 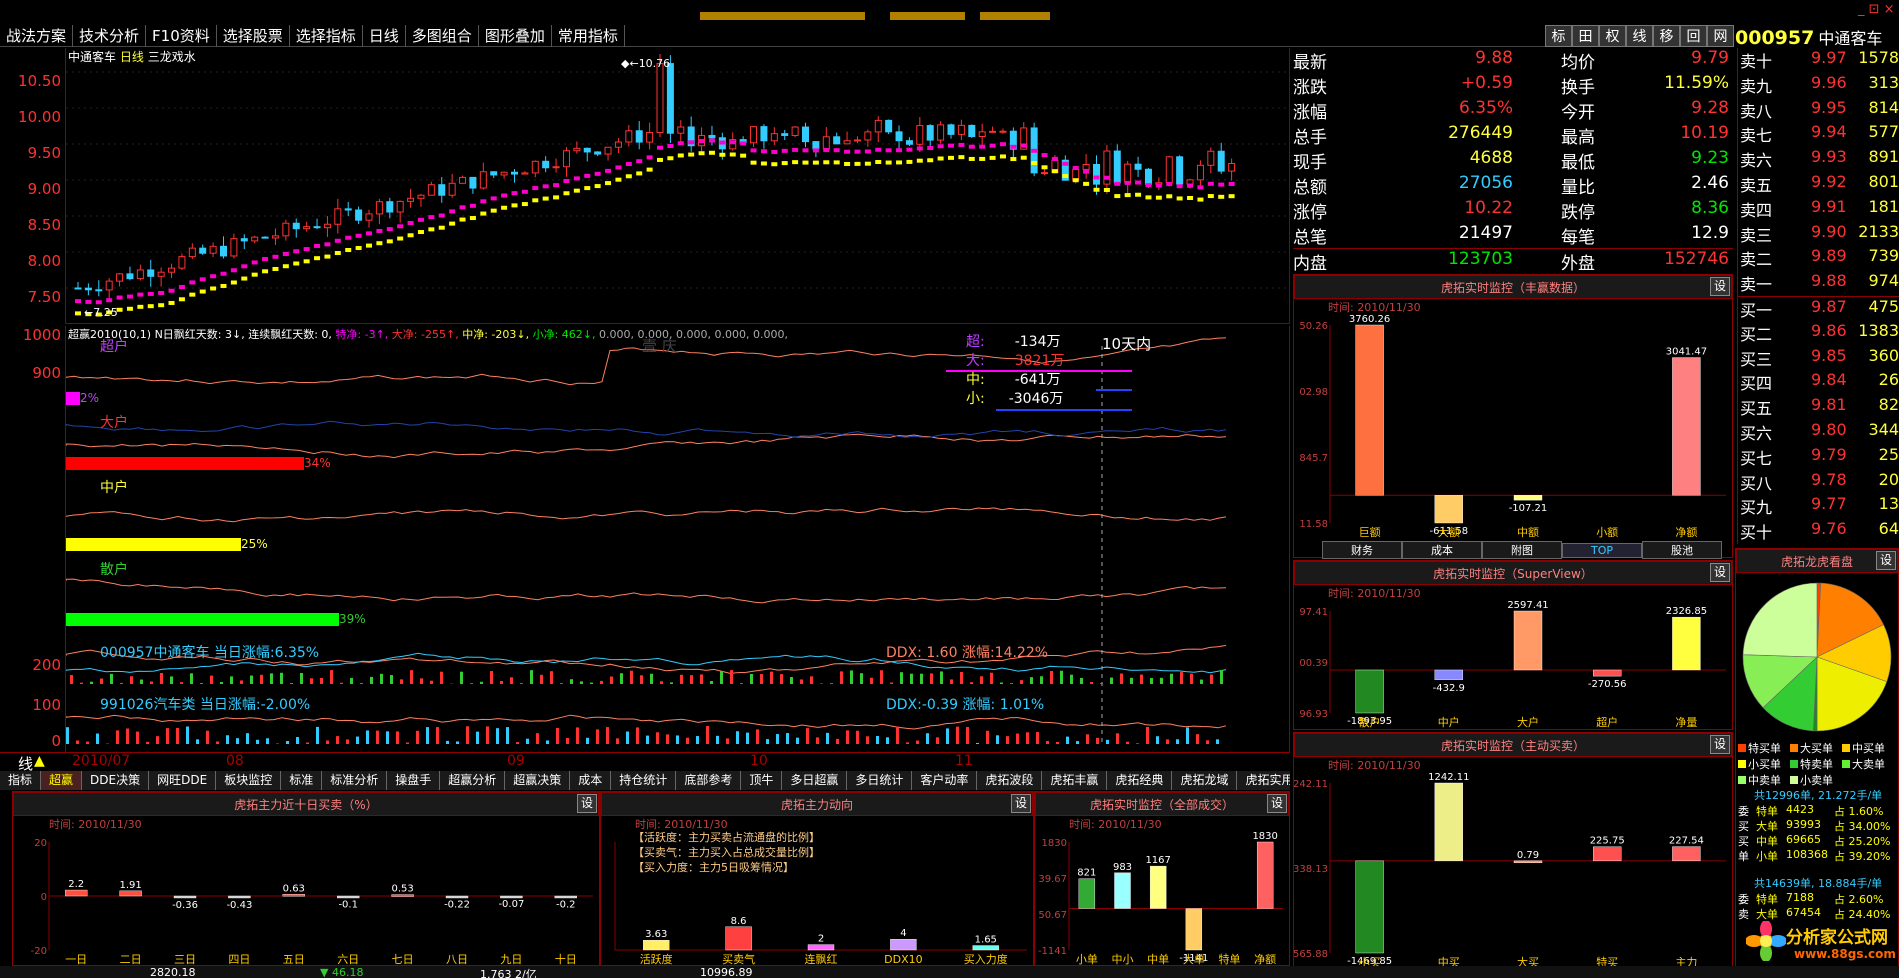 What do you see at coordinates (1818, 134) in the screenshot?
I see `ask-row: 卖七 9.94 577` at bounding box center [1818, 134].